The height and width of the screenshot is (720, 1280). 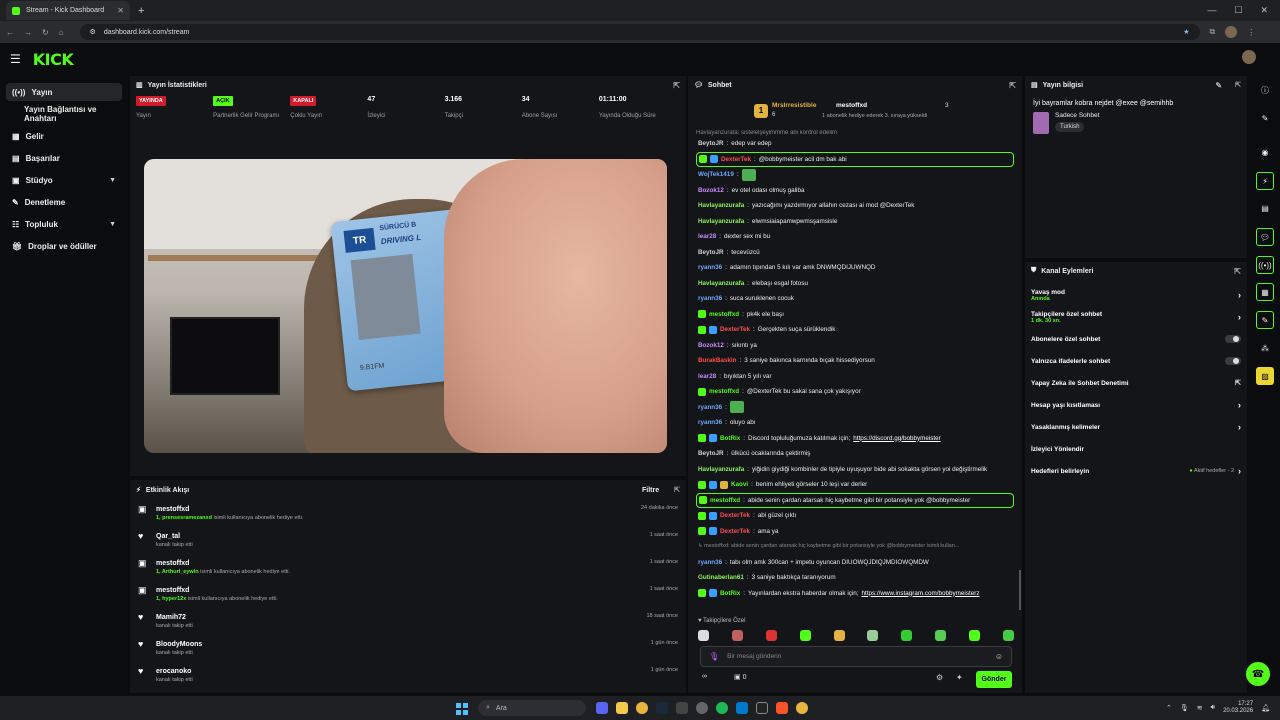 I want to click on explorer-icon, so click(x=622, y=708).